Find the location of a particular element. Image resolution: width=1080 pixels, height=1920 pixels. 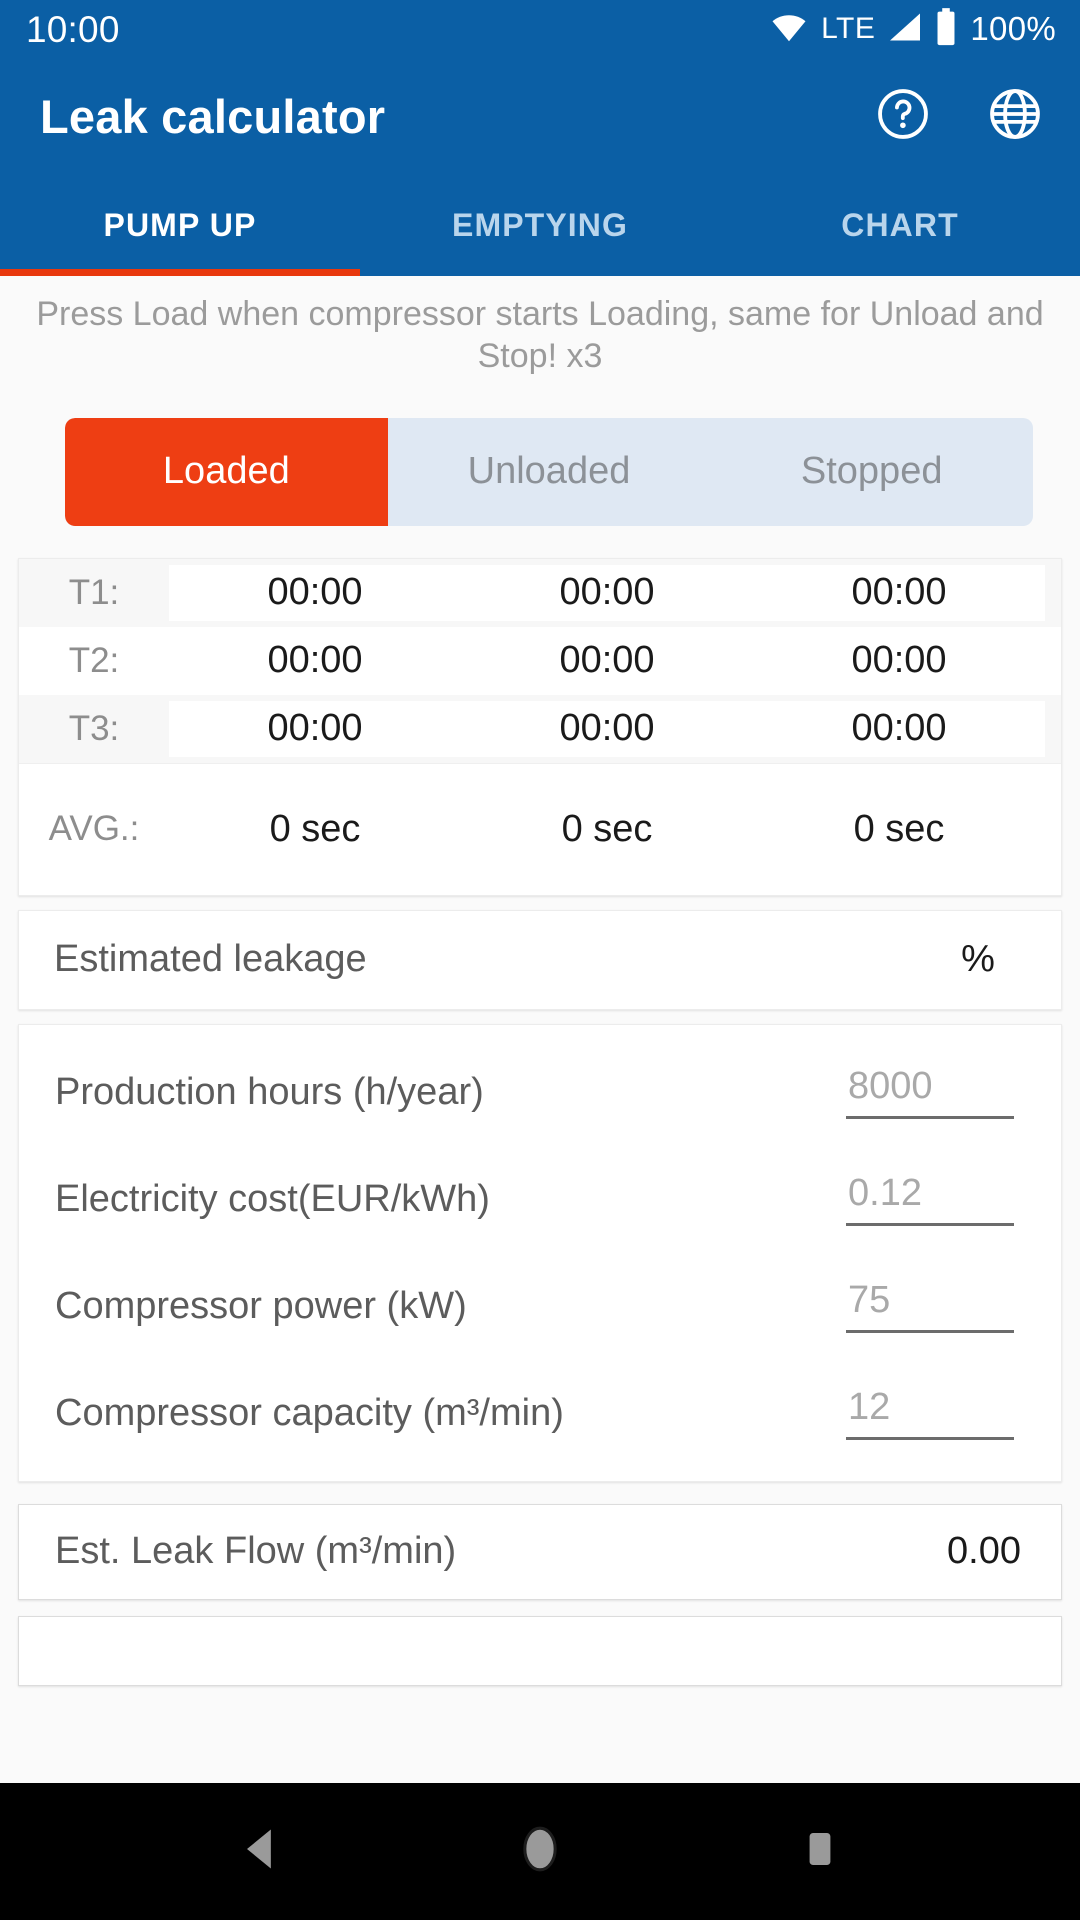

form-row-production-hours: Production hours (h/year) is located at coordinates (540, 1092).